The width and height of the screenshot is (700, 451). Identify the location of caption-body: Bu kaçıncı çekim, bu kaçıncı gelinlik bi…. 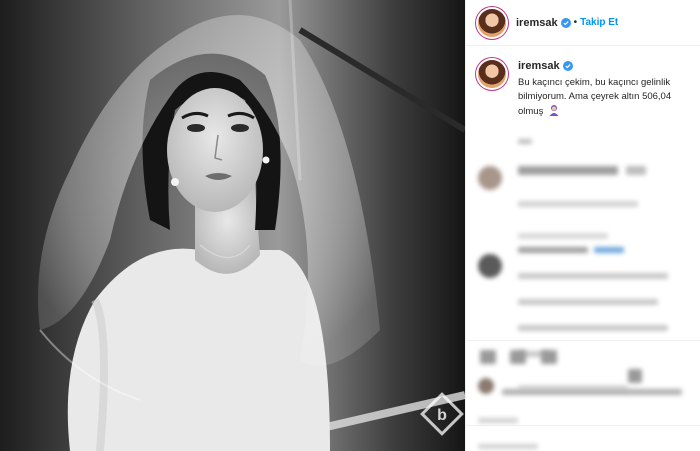
(595, 97).